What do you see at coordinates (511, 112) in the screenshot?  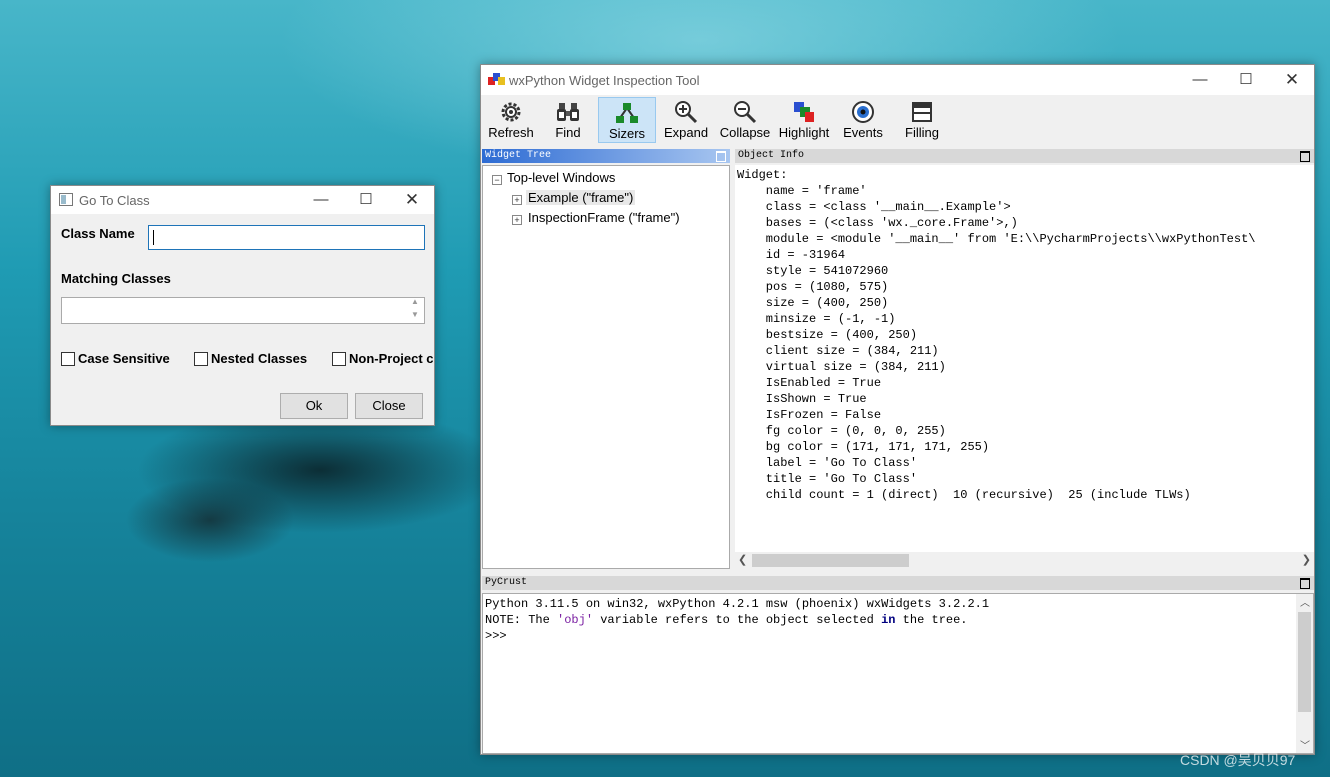 I see `refresh-gear-icon` at bounding box center [511, 112].